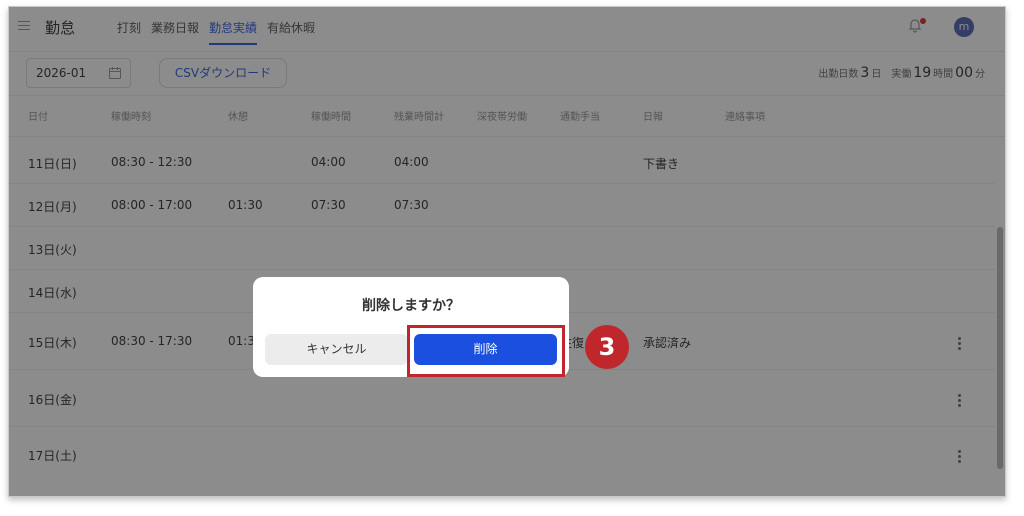 The height and width of the screenshot is (516, 1024). I want to click on dialog-title: 削除しますか？, so click(411, 306).